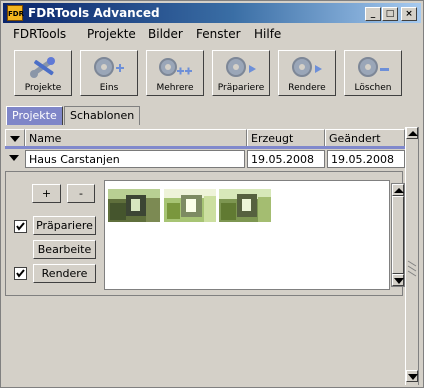 The image size is (424, 388). I want to click on projekte-tool-label: Projekte, so click(43, 88).